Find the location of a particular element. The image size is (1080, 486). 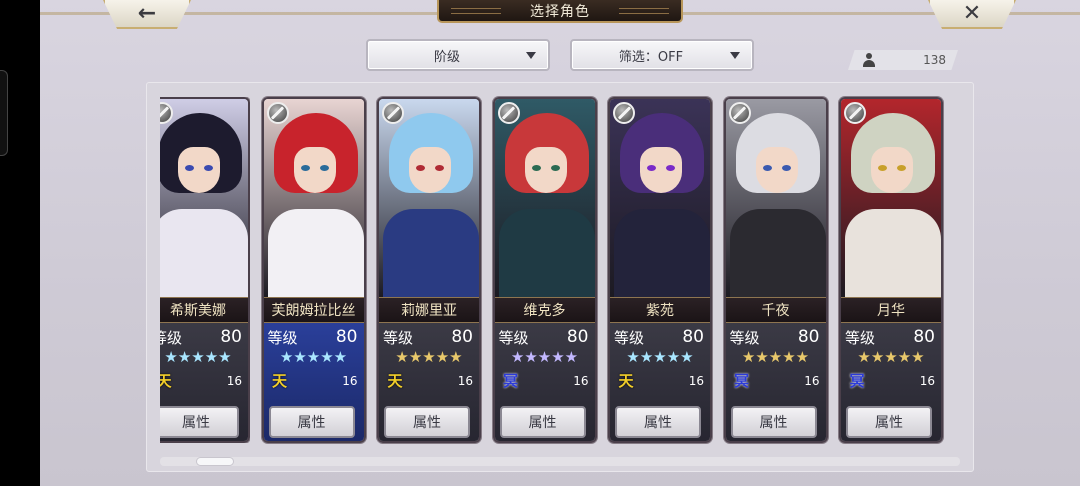

scrollbar-thumb is located at coordinates (215, 461).